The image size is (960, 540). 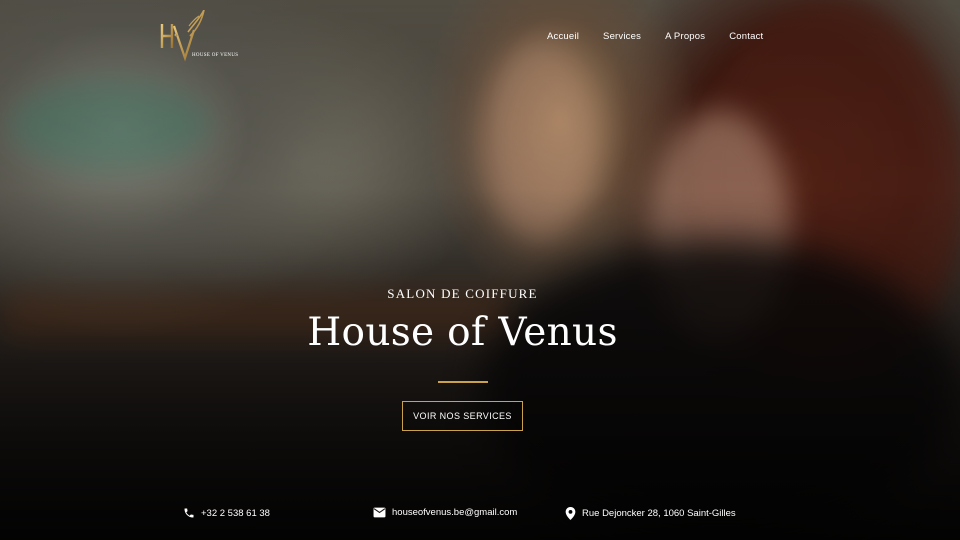 I want to click on gold-divider, so click(x=463, y=382).